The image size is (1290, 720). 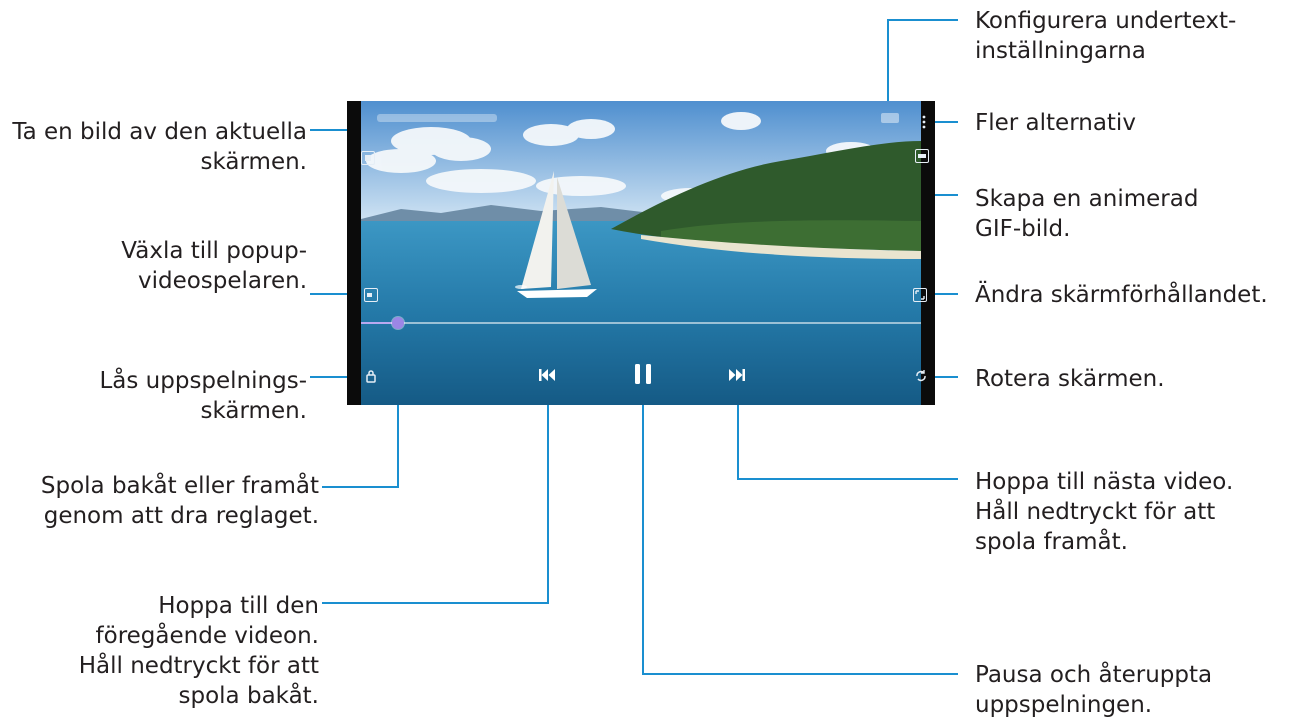 What do you see at coordinates (1023, 229) in the screenshot?
I see `callout-text: GIF-bild.` at bounding box center [1023, 229].